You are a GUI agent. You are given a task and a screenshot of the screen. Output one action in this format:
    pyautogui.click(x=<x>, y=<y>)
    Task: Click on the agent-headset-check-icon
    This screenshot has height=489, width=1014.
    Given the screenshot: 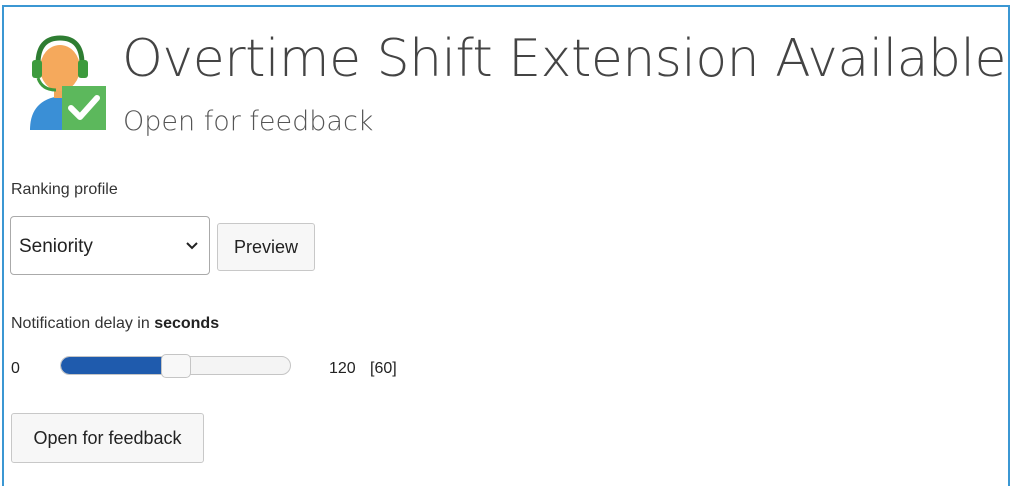 What is the action you would take?
    pyautogui.click(x=68, y=82)
    